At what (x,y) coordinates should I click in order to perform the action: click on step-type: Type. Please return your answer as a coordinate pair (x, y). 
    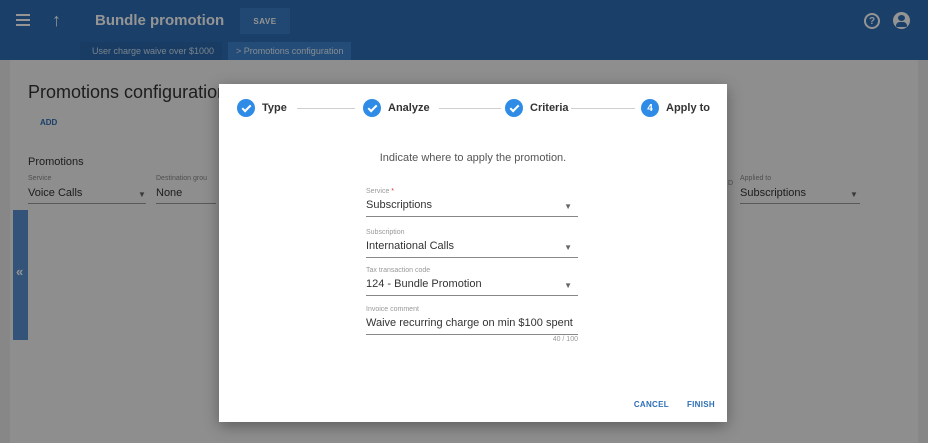
    Looking at the image, I should click on (262, 108).